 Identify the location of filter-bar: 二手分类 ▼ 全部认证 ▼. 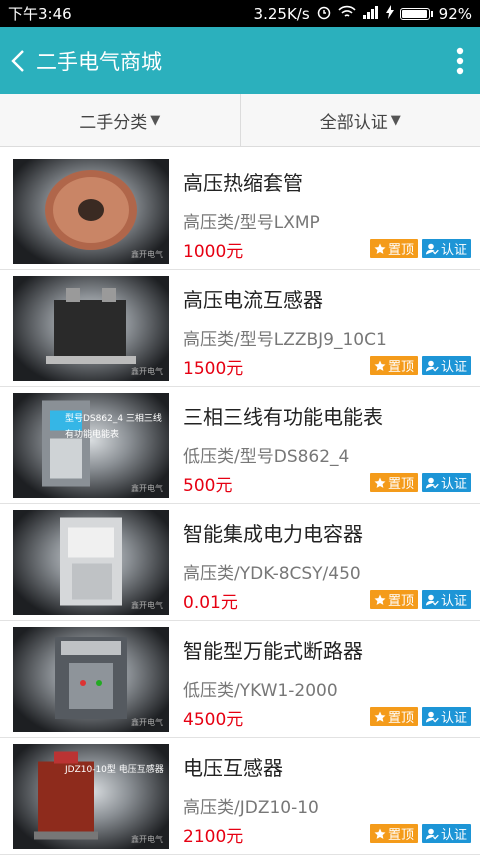
(240, 120).